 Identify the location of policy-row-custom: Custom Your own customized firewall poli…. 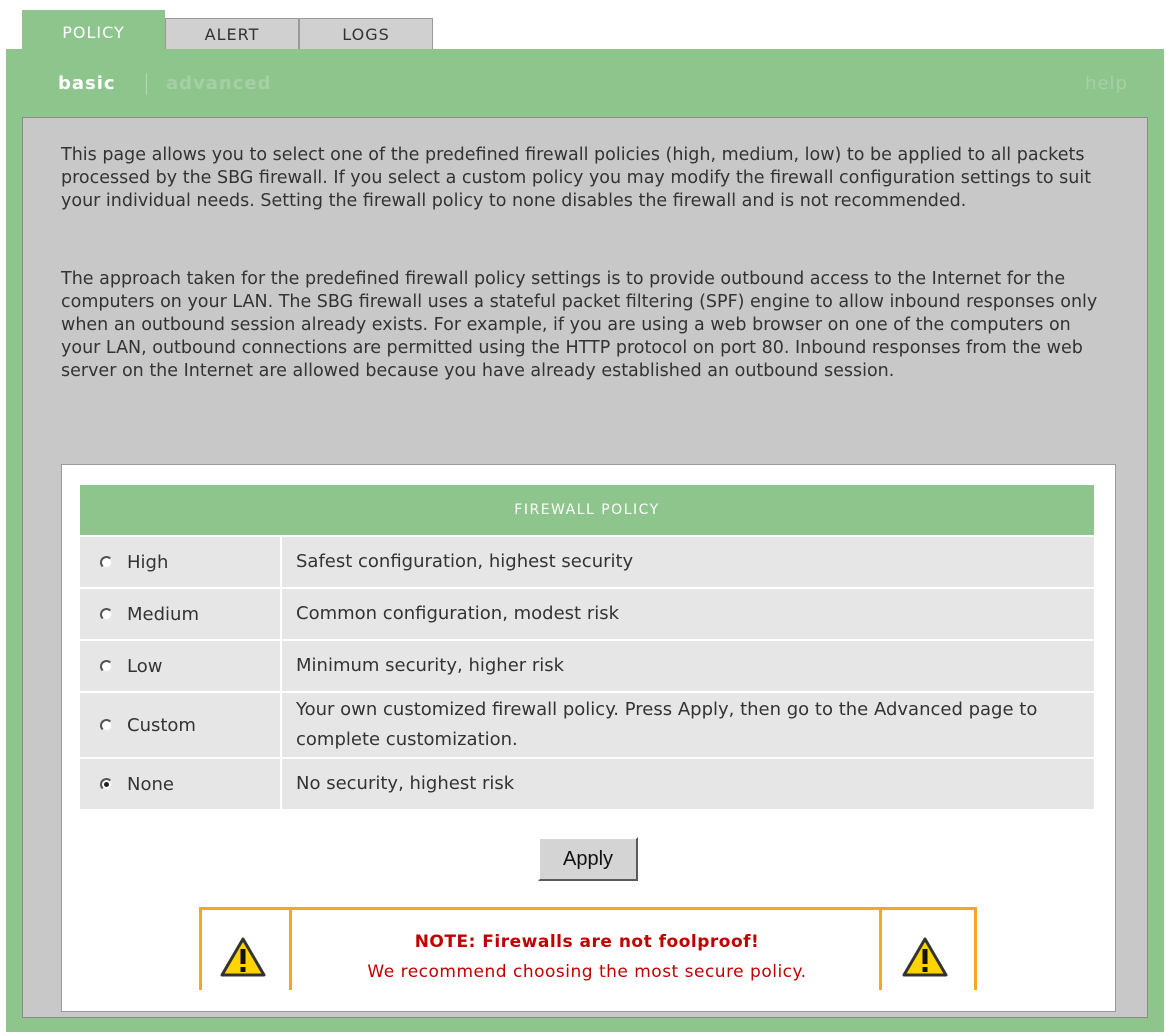
(587, 725).